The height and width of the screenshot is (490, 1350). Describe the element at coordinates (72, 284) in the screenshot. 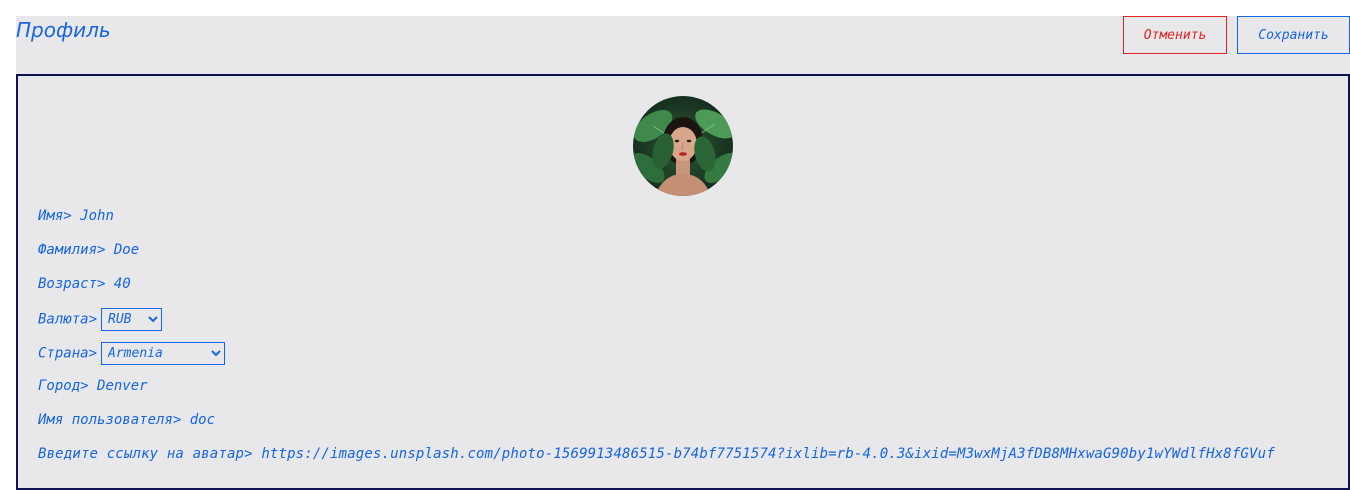

I see `age-label: Возраст>` at that location.